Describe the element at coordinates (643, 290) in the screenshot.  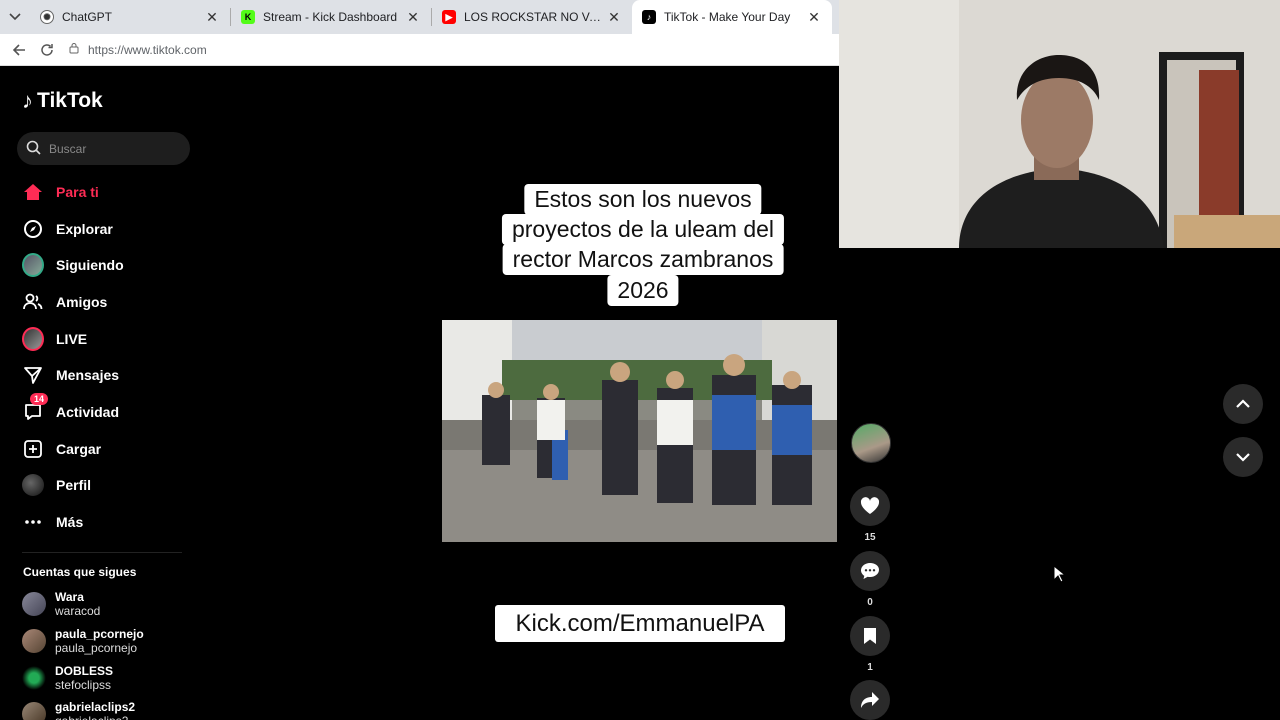
I see `caption-line: 2026` at that location.